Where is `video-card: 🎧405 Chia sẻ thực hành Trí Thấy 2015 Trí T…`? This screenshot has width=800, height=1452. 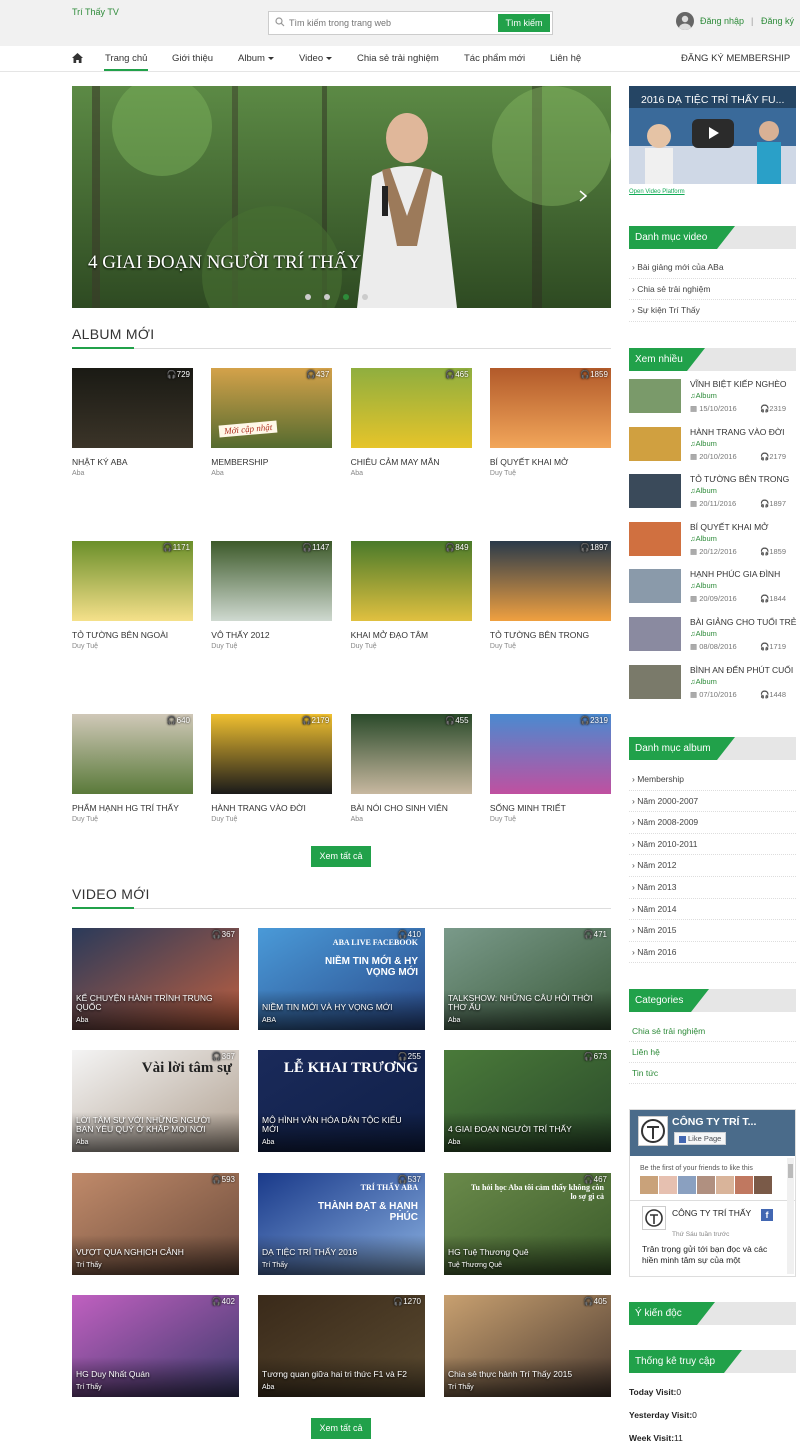 video-card: 🎧405 Chia sẻ thực hành Trí Thấy 2015 Trí T… is located at coordinates (527, 1345).